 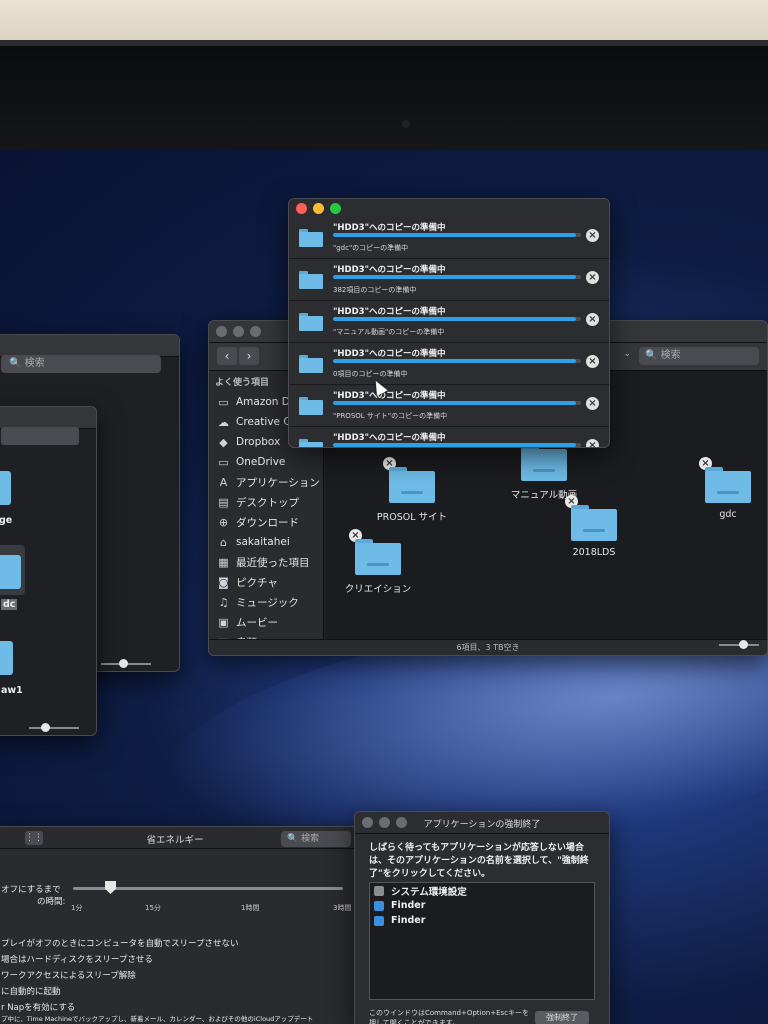 What do you see at coordinates (266, 542) in the screenshot?
I see `sidebar-item-home: ⌂ sakaitahei` at bounding box center [266, 542].